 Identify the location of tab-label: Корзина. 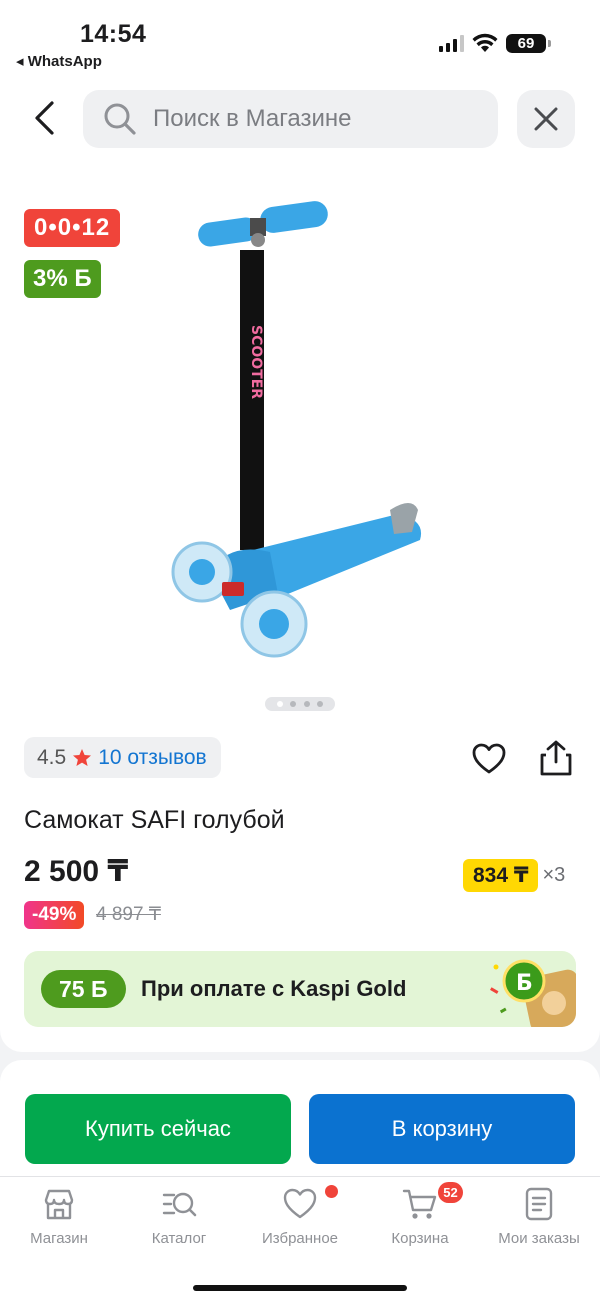
(420, 1238).